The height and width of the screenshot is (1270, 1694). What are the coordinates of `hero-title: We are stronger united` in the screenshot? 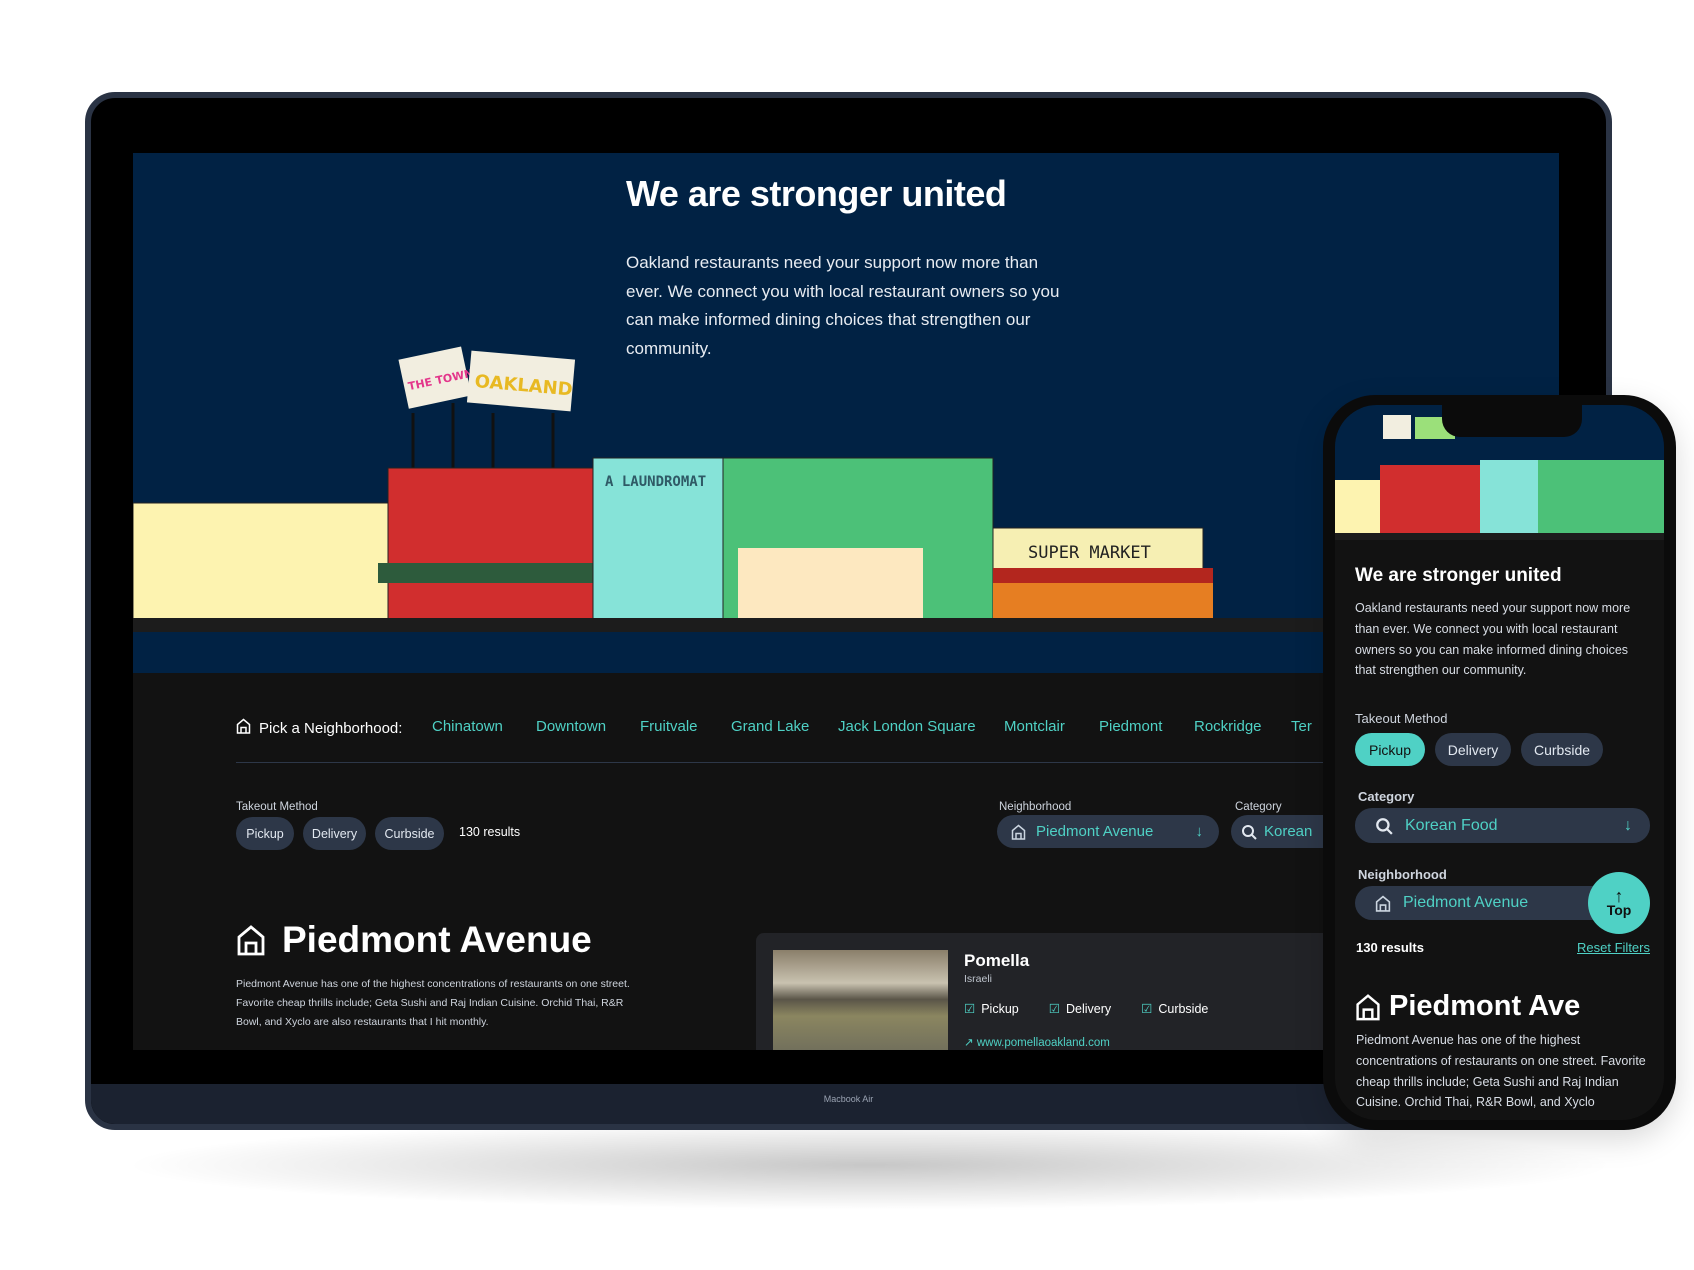 It's located at (816, 193).